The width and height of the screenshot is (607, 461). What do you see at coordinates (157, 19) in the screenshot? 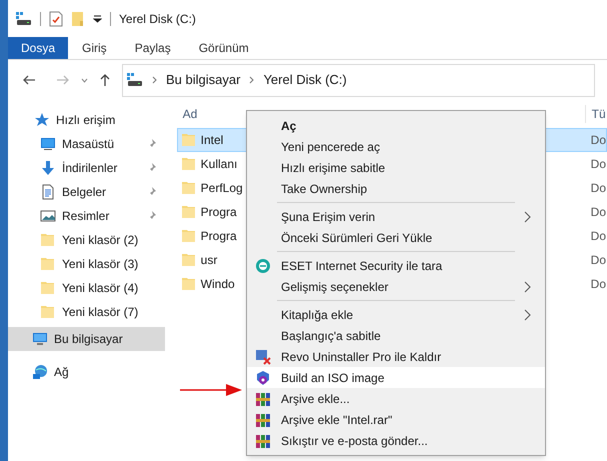
I see `window-title: Yerel Disk (C:)` at bounding box center [157, 19].